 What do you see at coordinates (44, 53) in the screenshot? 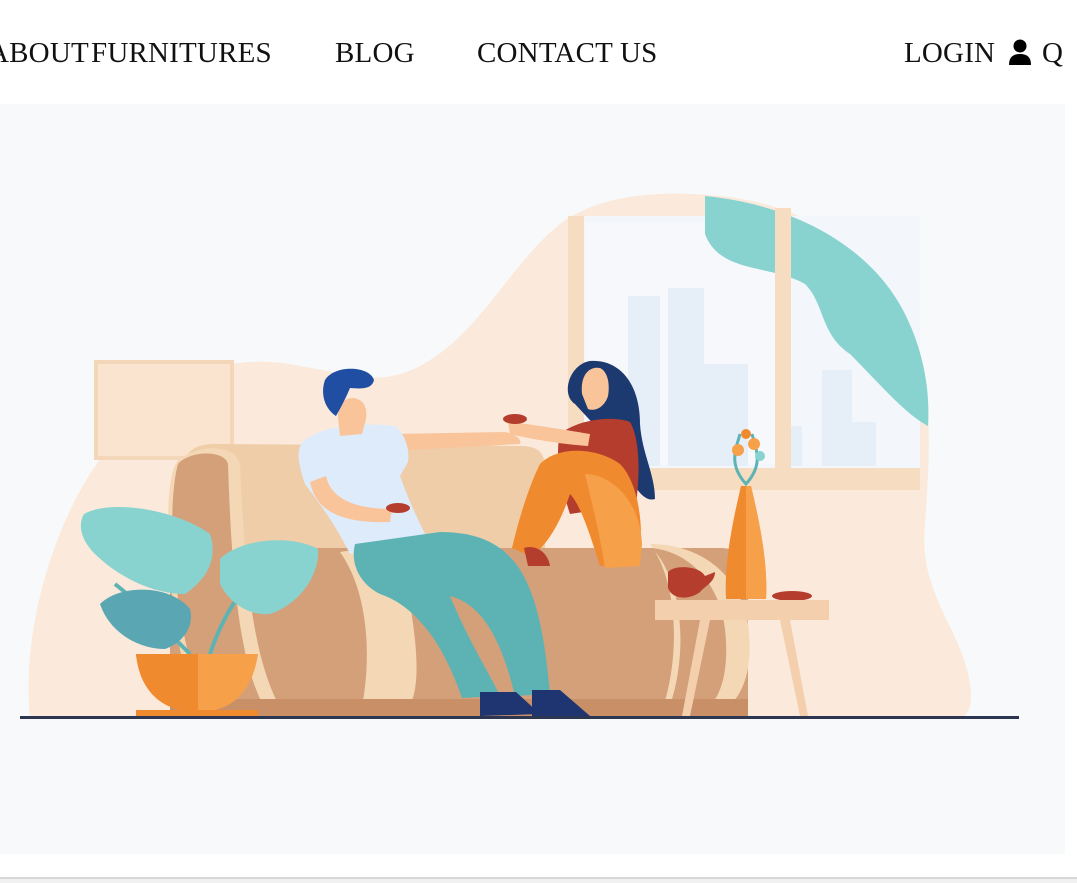
I see `nav-link-about: ABOUT` at bounding box center [44, 53].